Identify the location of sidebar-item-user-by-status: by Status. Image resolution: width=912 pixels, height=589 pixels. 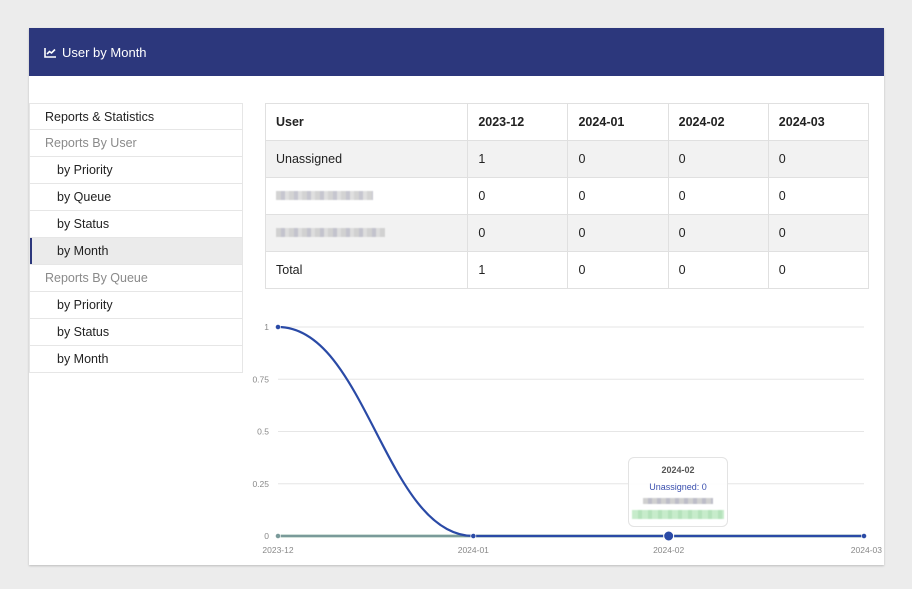
(136, 224).